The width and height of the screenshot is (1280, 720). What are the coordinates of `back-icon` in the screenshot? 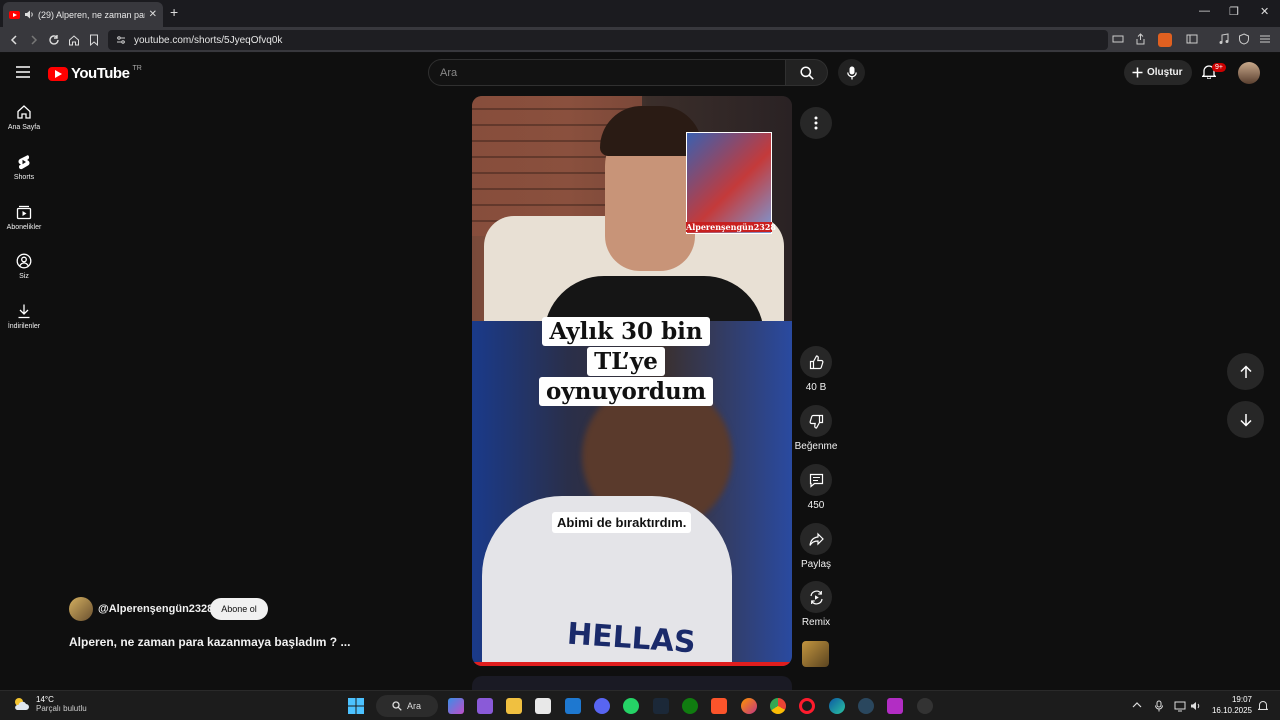 It's located at (14, 40).